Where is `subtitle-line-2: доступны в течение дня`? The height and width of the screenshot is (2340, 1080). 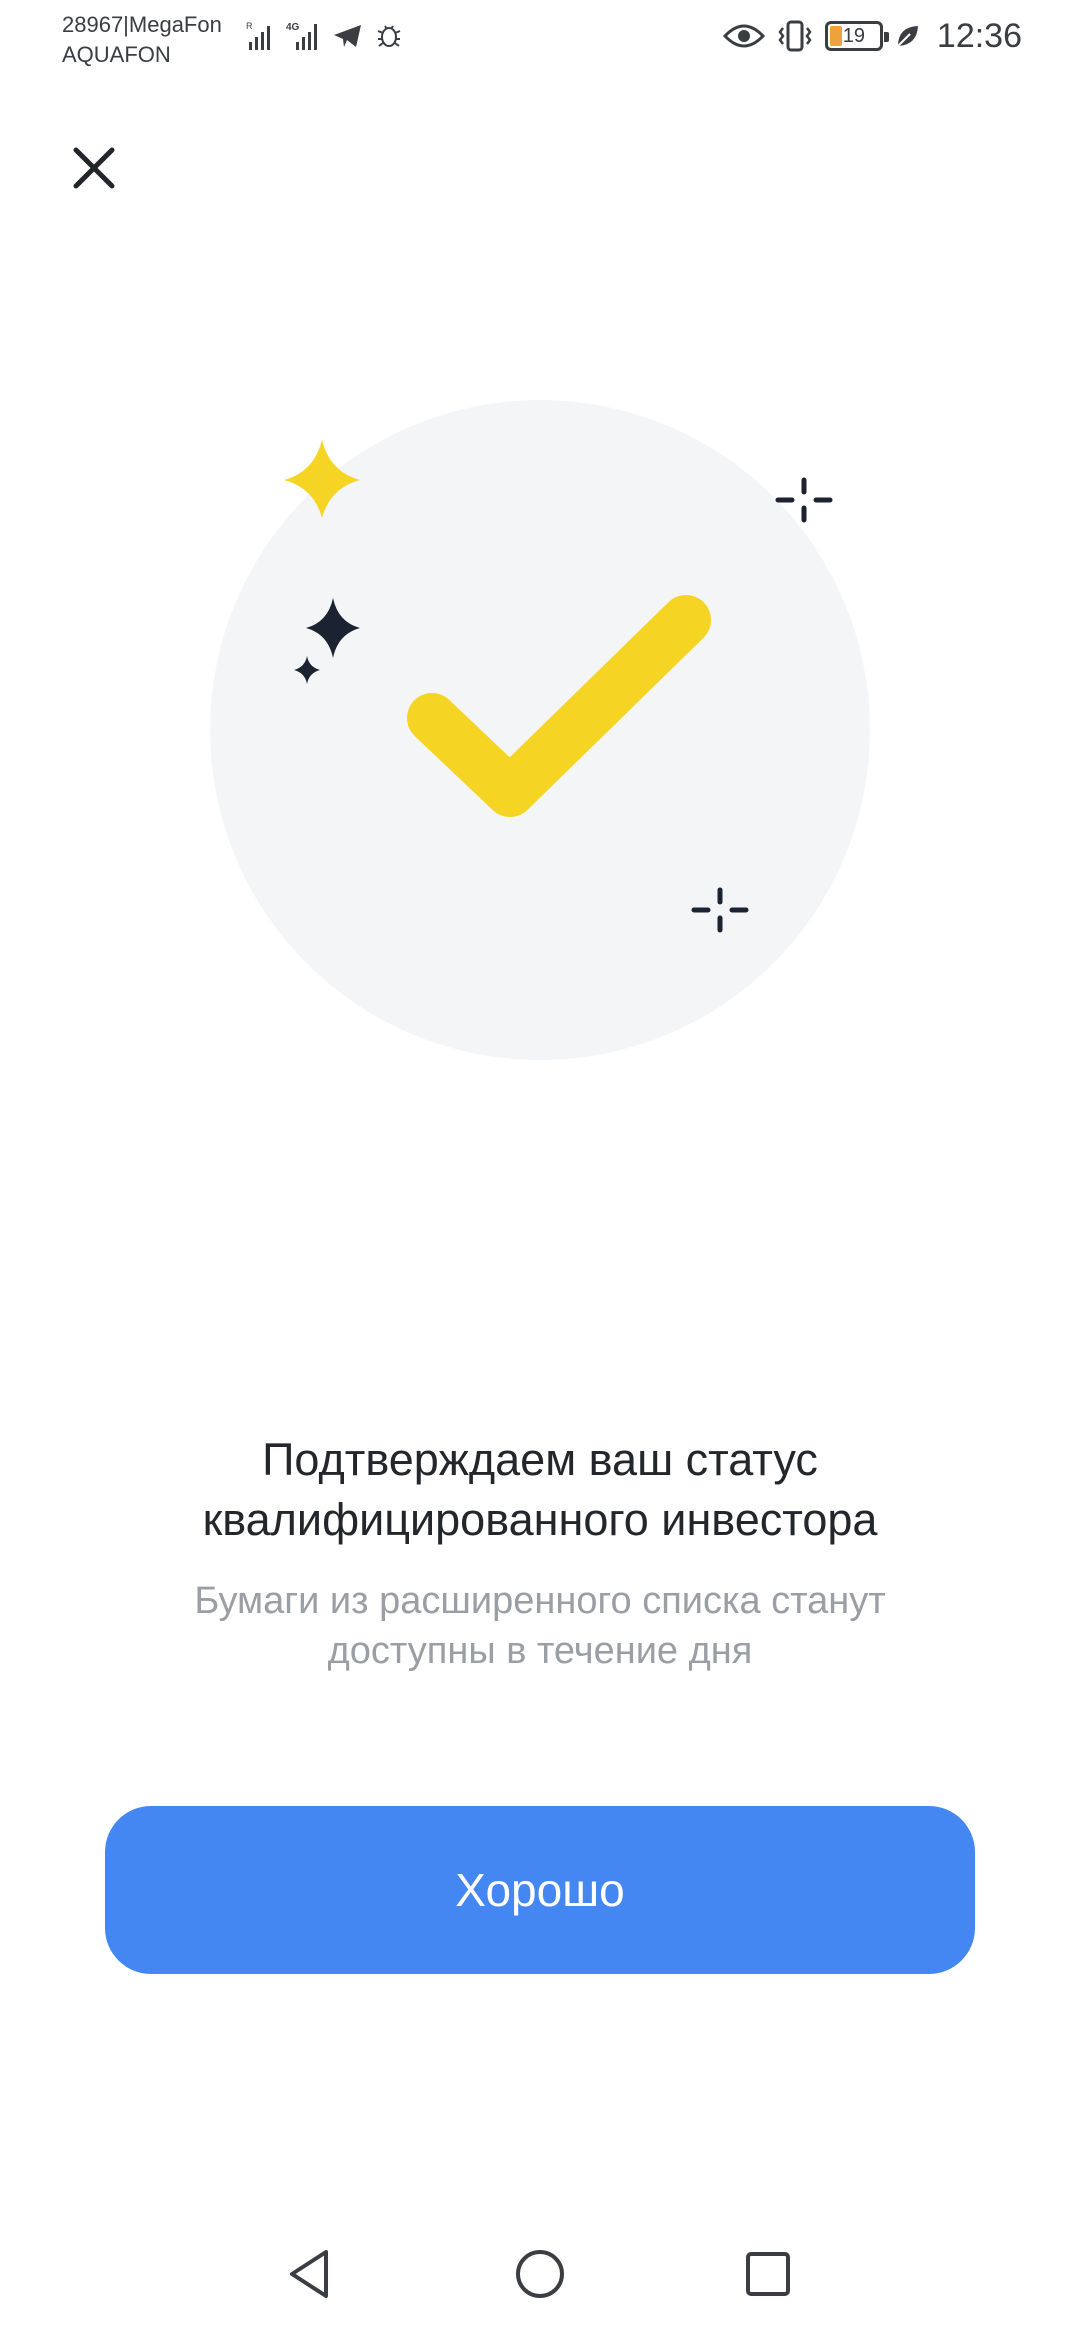 subtitle-line-2: доступны в течение дня is located at coordinates (540, 1651).